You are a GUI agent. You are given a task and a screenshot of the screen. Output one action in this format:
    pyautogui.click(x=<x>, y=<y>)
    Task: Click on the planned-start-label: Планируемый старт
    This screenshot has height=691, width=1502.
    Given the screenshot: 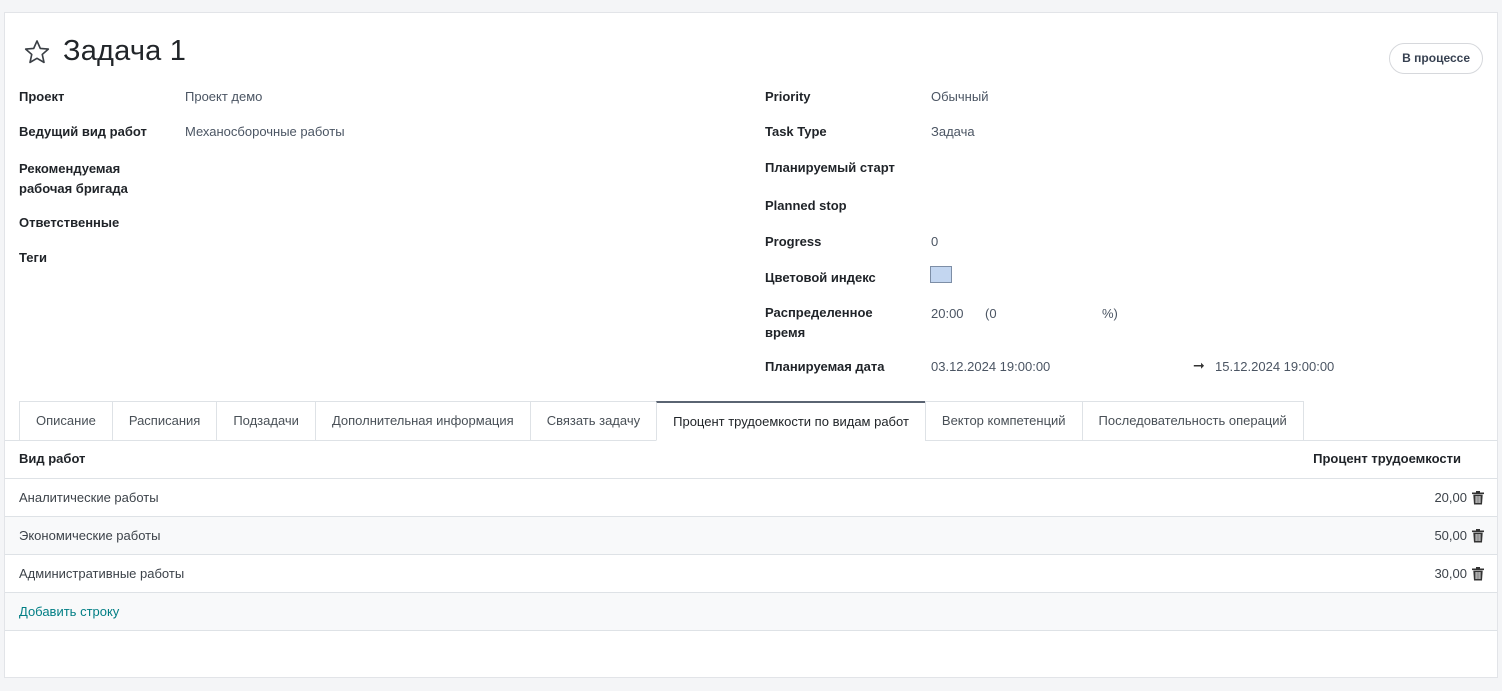 What is the action you would take?
    pyautogui.click(x=830, y=167)
    